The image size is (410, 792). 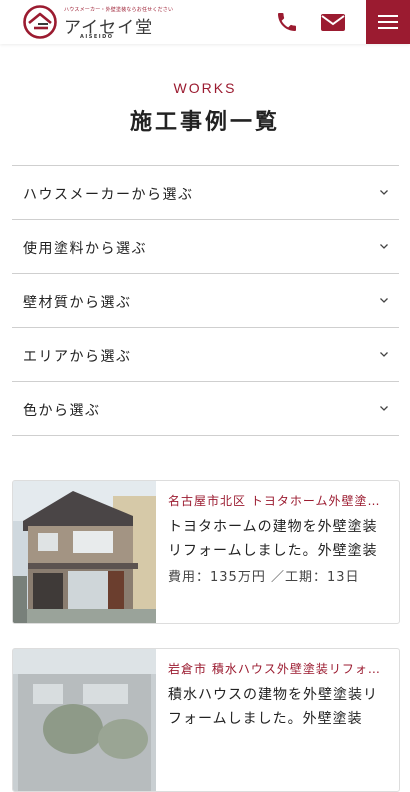 What do you see at coordinates (119, 10) in the screenshot?
I see `logo-tagline: ハウスメーカー・外壁塗装ならお任せください` at bounding box center [119, 10].